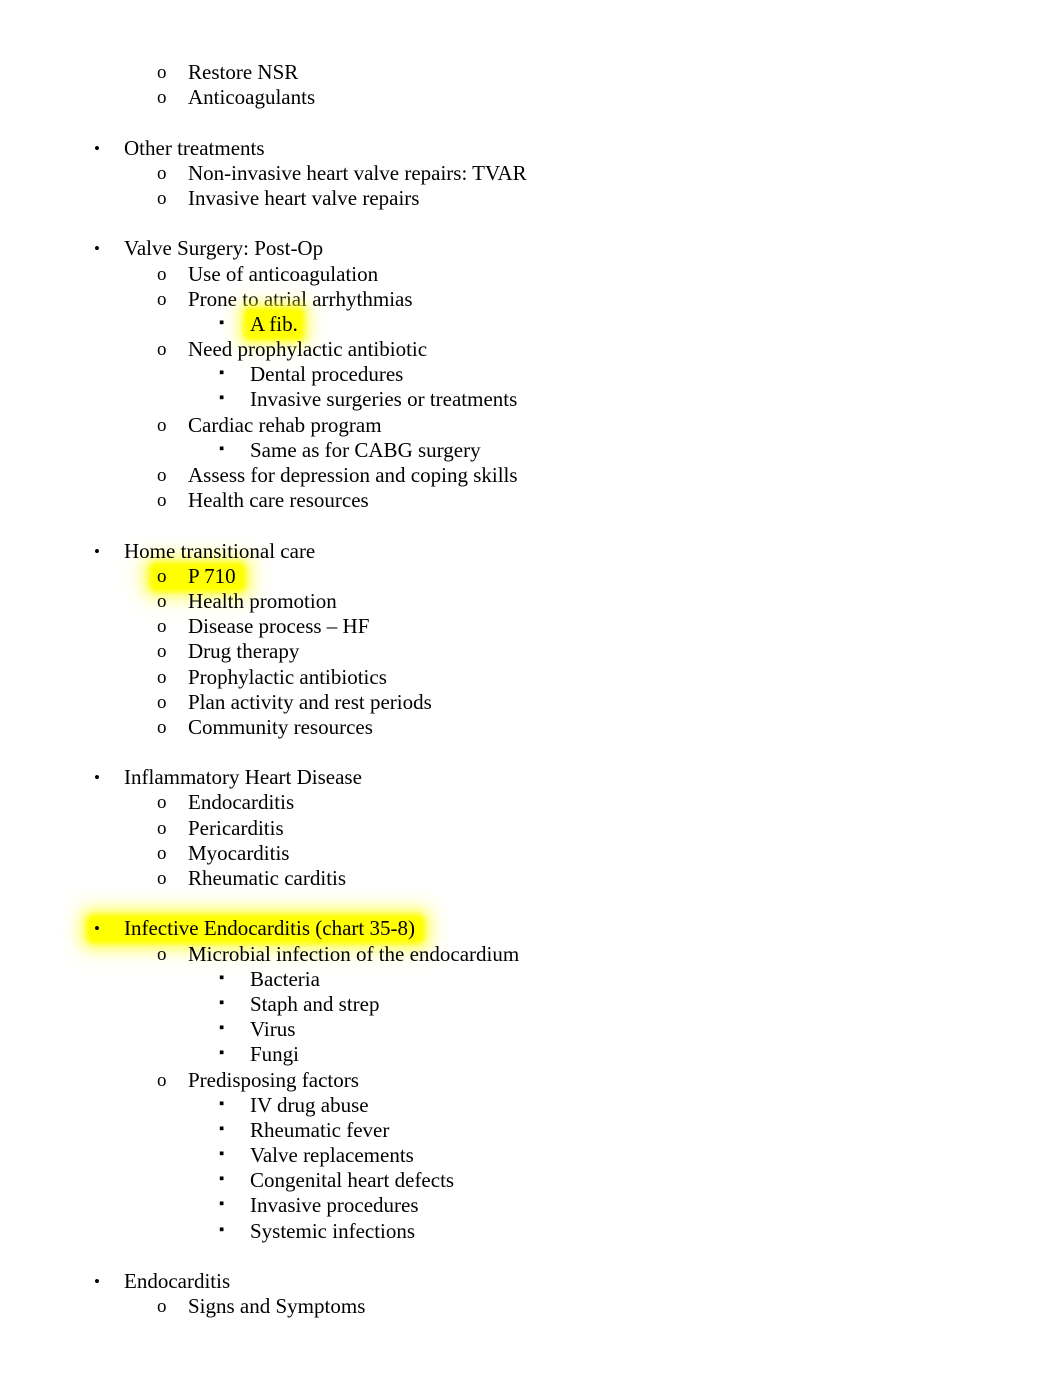 This screenshot has height=1376, width=1062. What do you see at coordinates (531, 1205) in the screenshot?
I see `outline-item: ▪ Invasive procedures` at bounding box center [531, 1205].